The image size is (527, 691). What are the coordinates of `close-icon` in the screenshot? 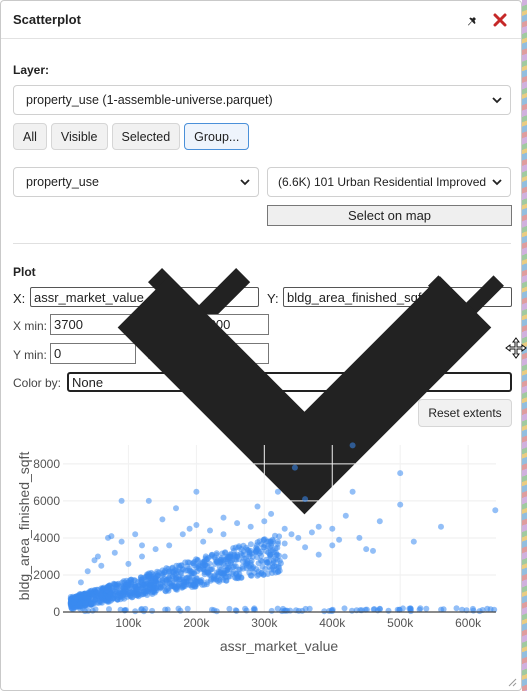 It's located at (500, 20).